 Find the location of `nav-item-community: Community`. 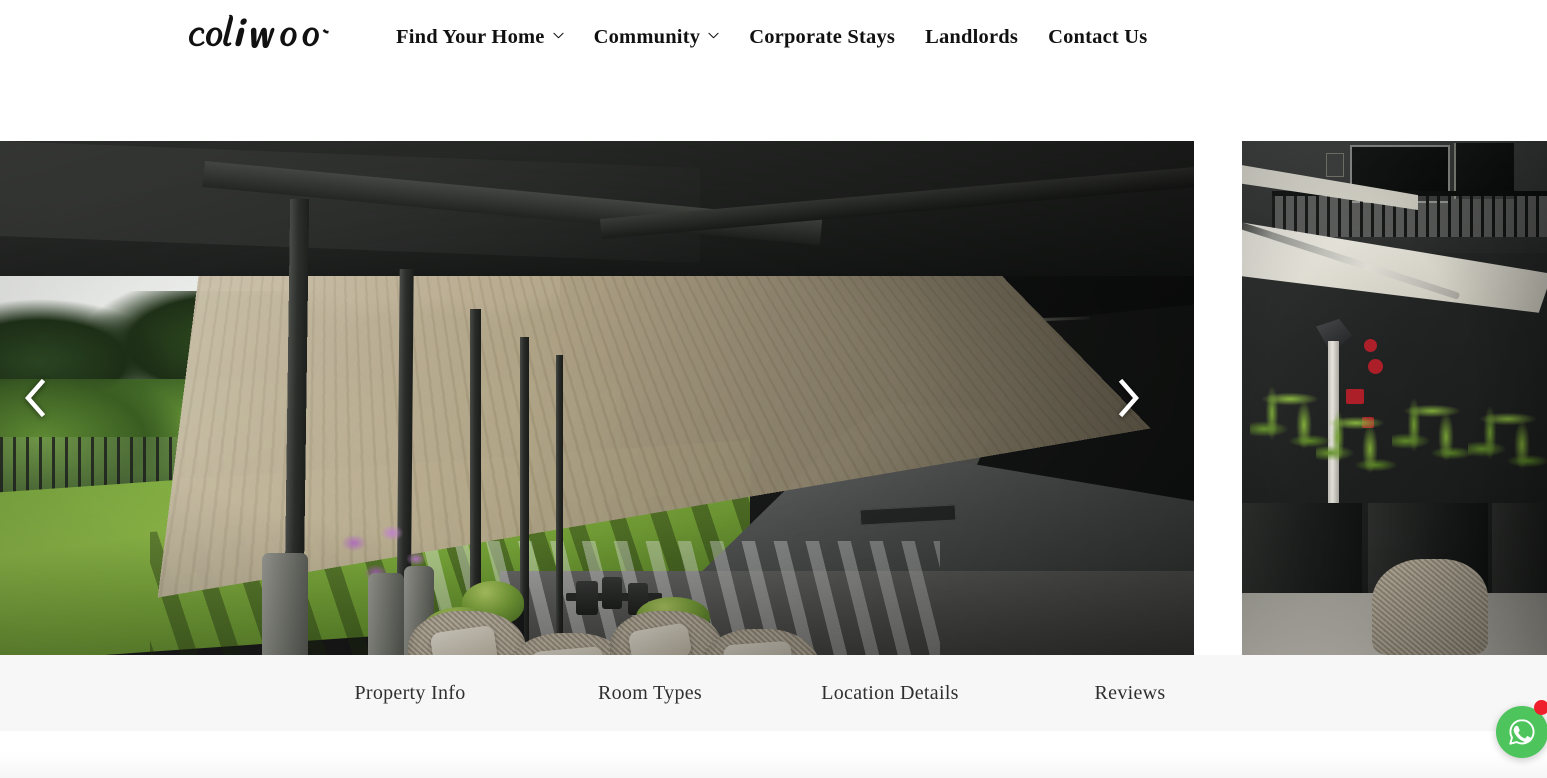

nav-item-community: Community is located at coordinates (657, 37).